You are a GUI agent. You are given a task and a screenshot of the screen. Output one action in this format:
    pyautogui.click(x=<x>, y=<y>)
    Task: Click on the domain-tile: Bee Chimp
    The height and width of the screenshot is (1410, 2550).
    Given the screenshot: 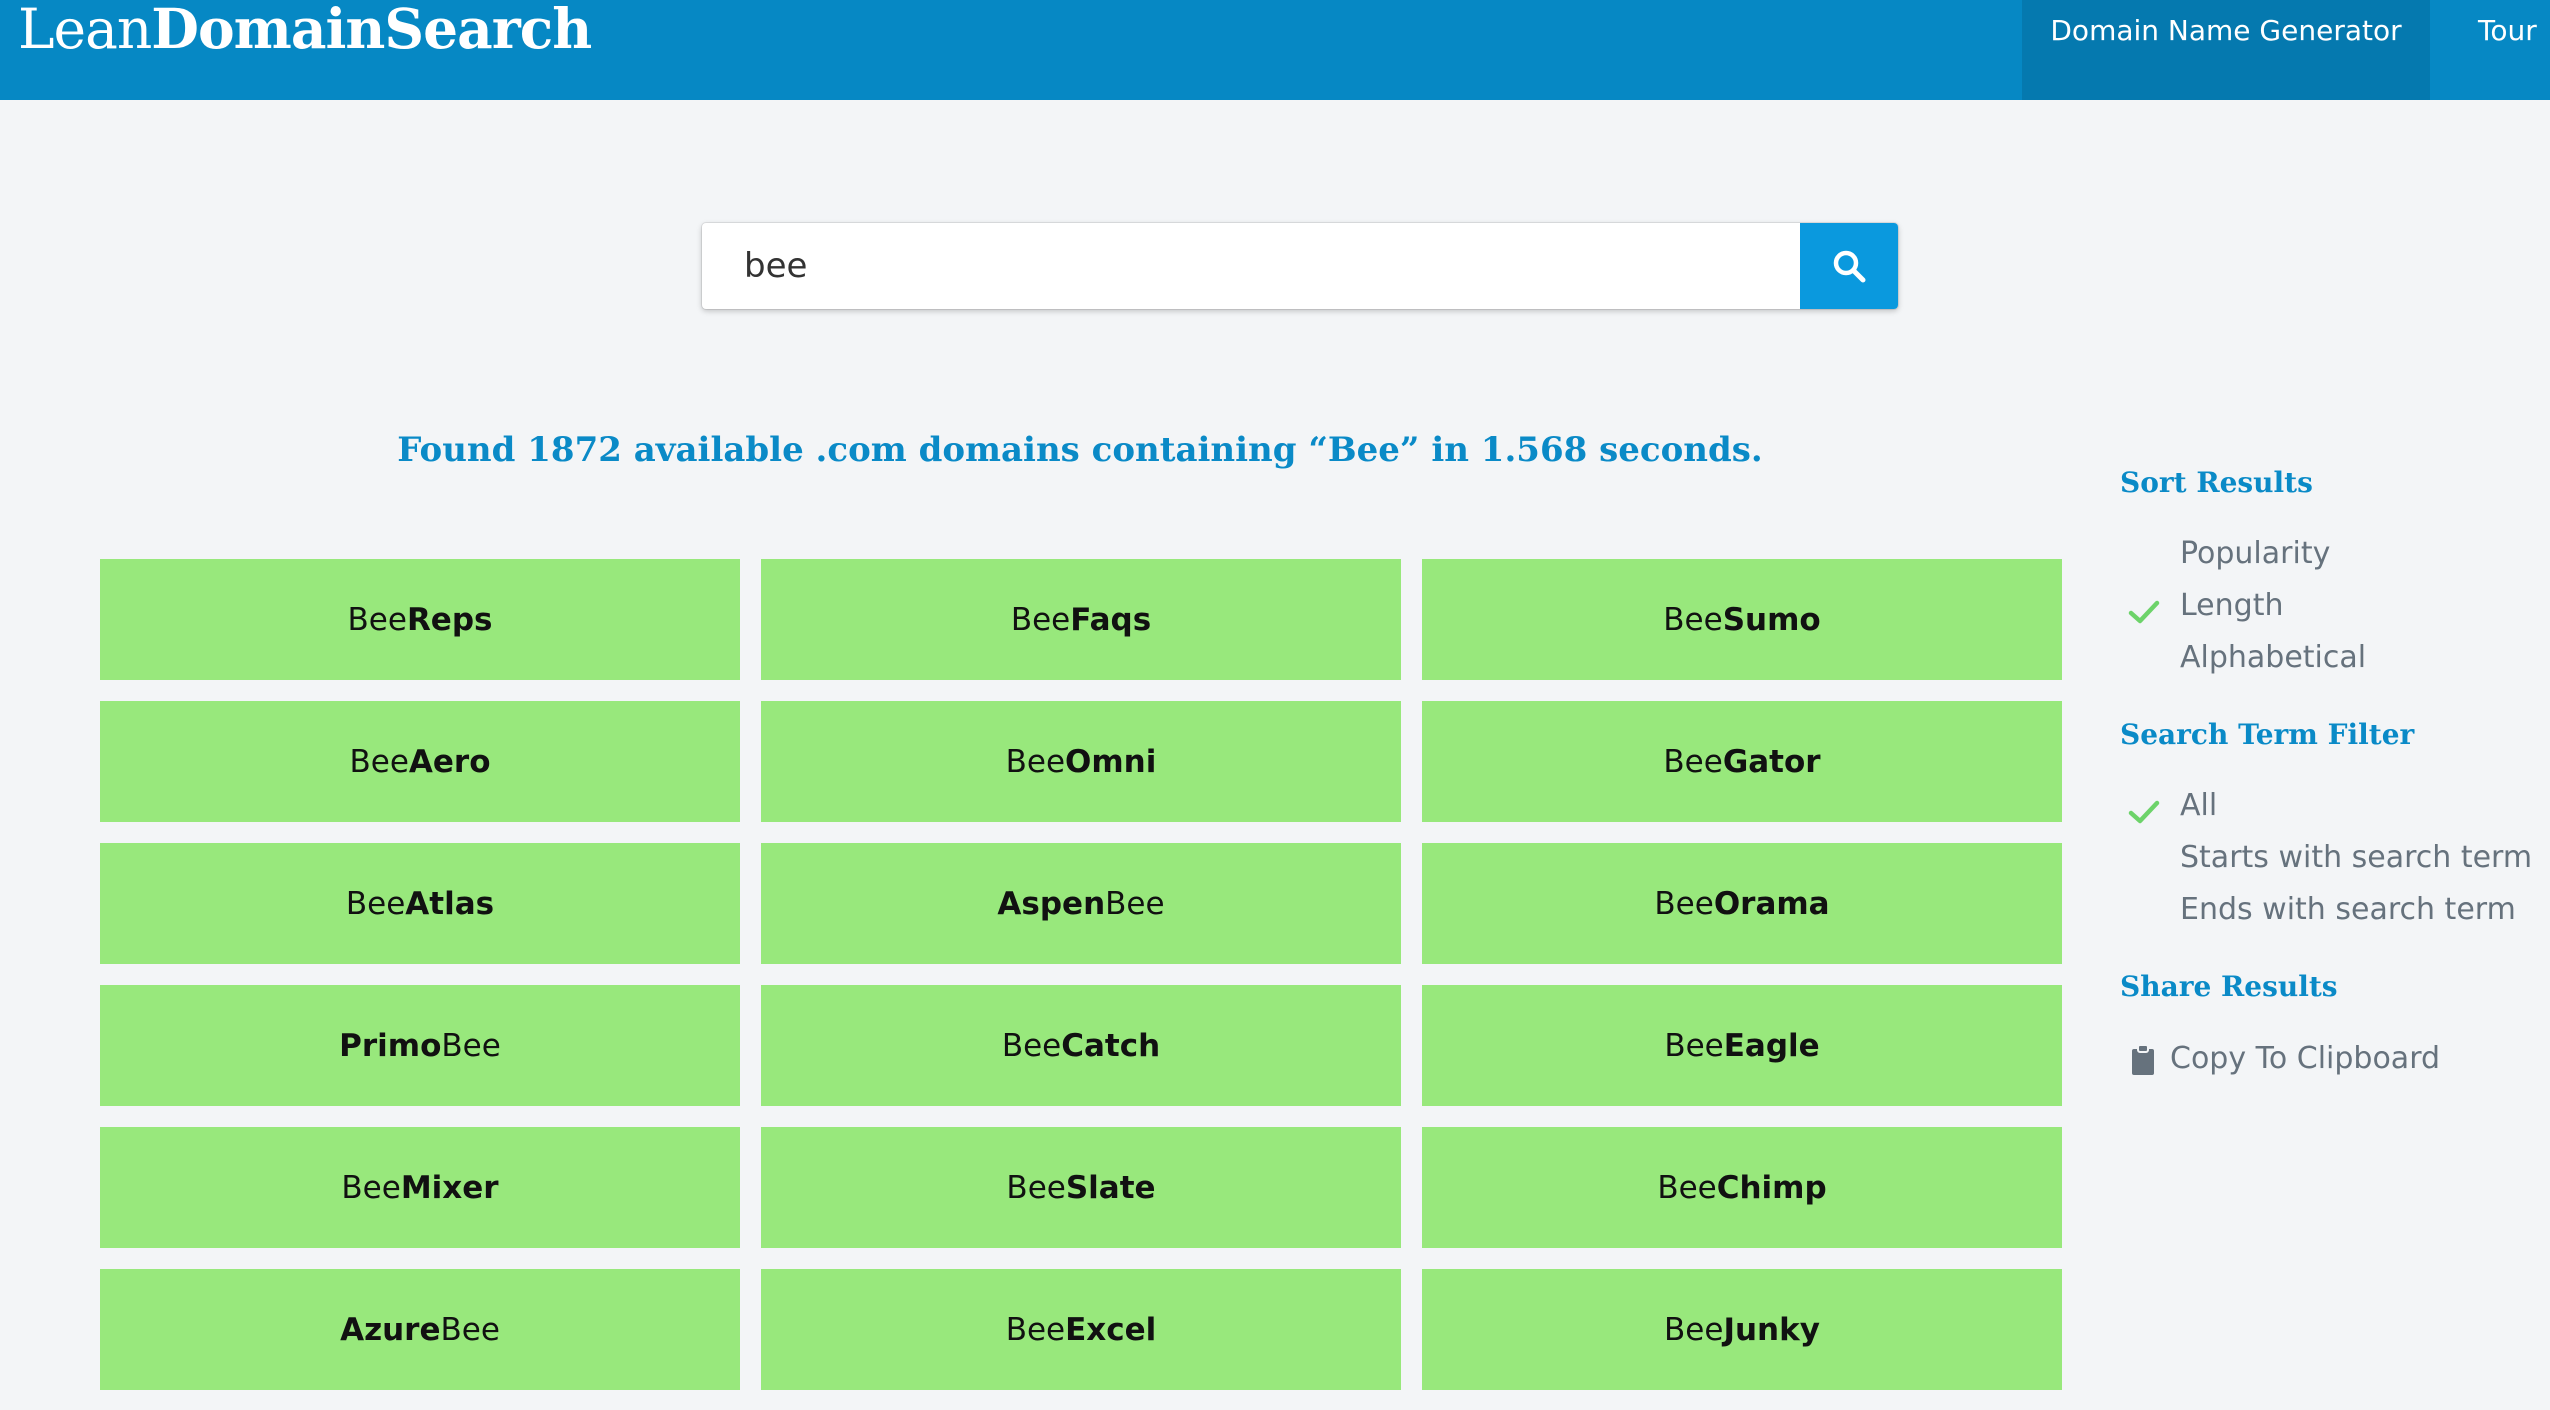 What is the action you would take?
    pyautogui.click(x=1742, y=1187)
    